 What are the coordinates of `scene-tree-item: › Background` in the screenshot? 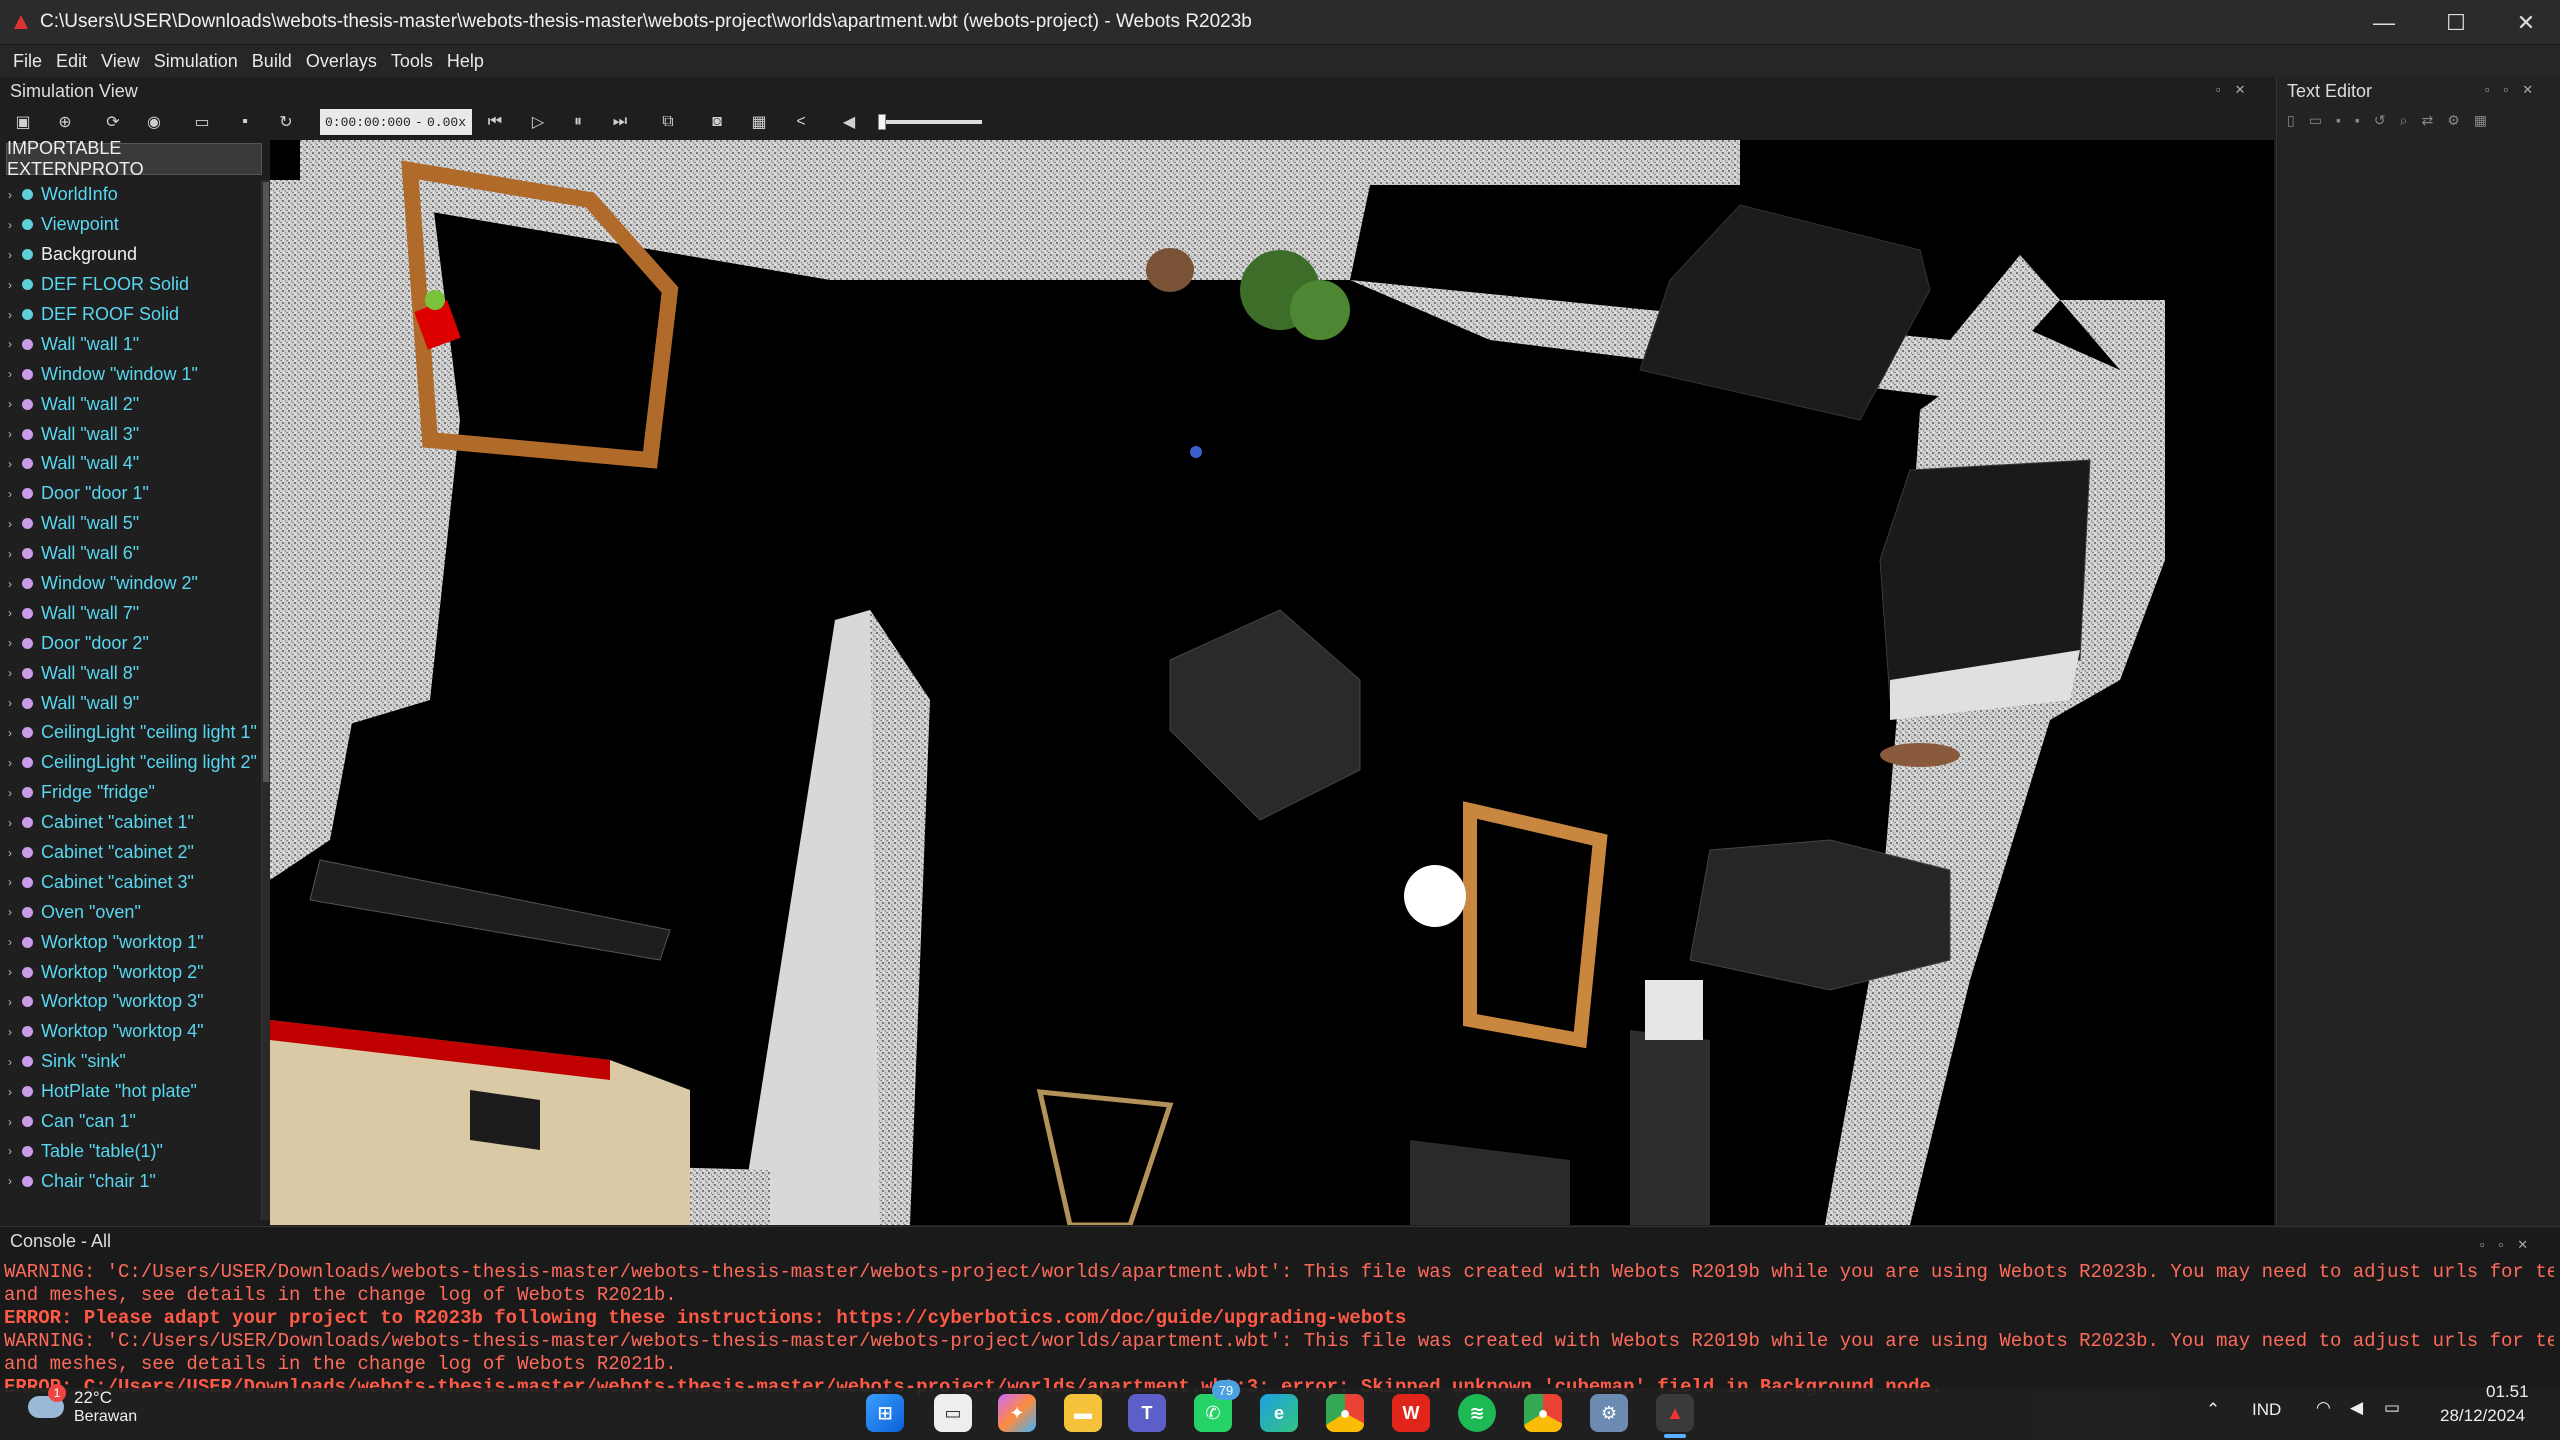 It's located at (130, 255).